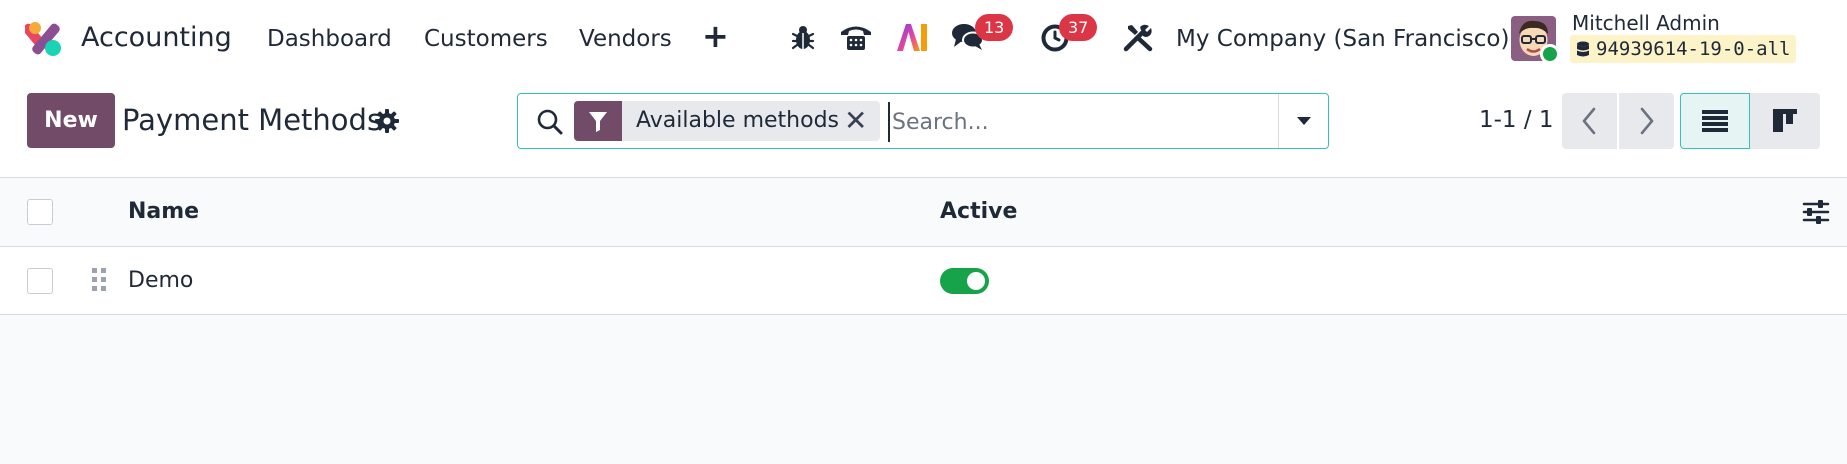  What do you see at coordinates (40, 281) in the screenshot?
I see `row-checkbox` at bounding box center [40, 281].